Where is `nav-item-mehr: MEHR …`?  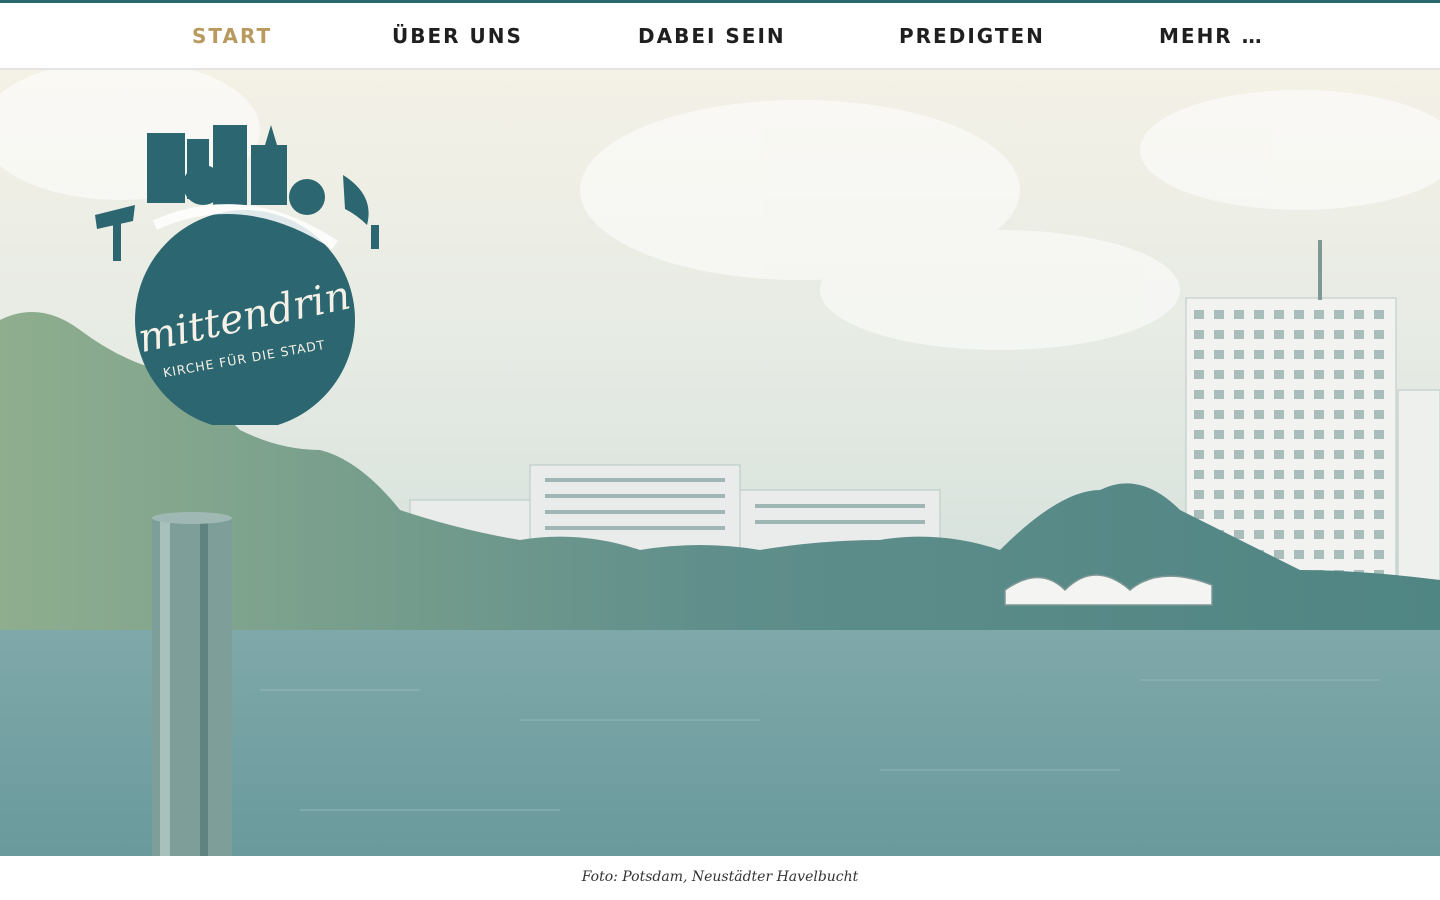
nav-item-mehr: MEHR … is located at coordinates (1211, 36).